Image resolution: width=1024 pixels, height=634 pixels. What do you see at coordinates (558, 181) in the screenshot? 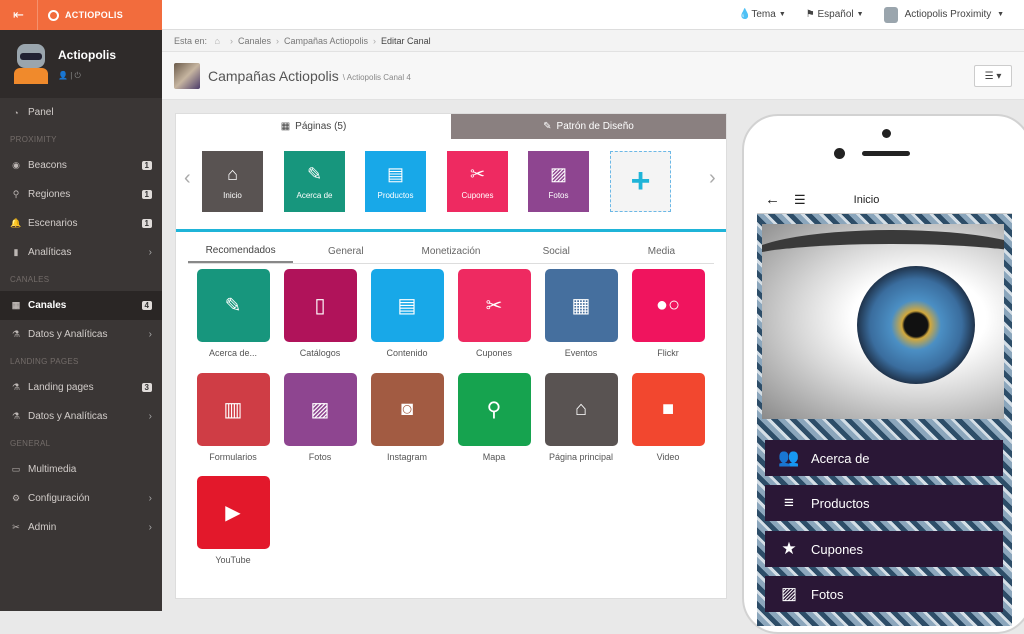
I see `page-tile-fotos: ▨ Fotos` at bounding box center [558, 181].